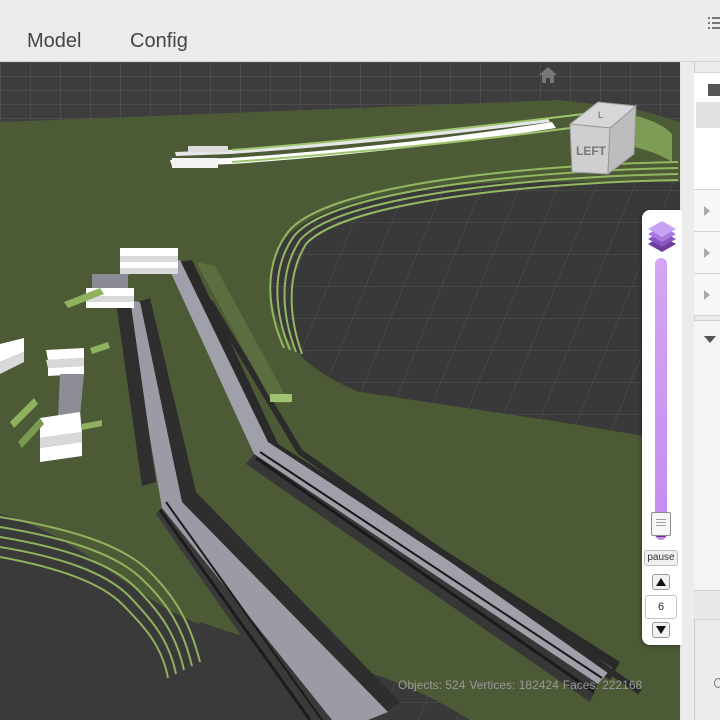  What do you see at coordinates (707, 456) in the screenshot?
I see `expanded-section` at bounding box center [707, 456].